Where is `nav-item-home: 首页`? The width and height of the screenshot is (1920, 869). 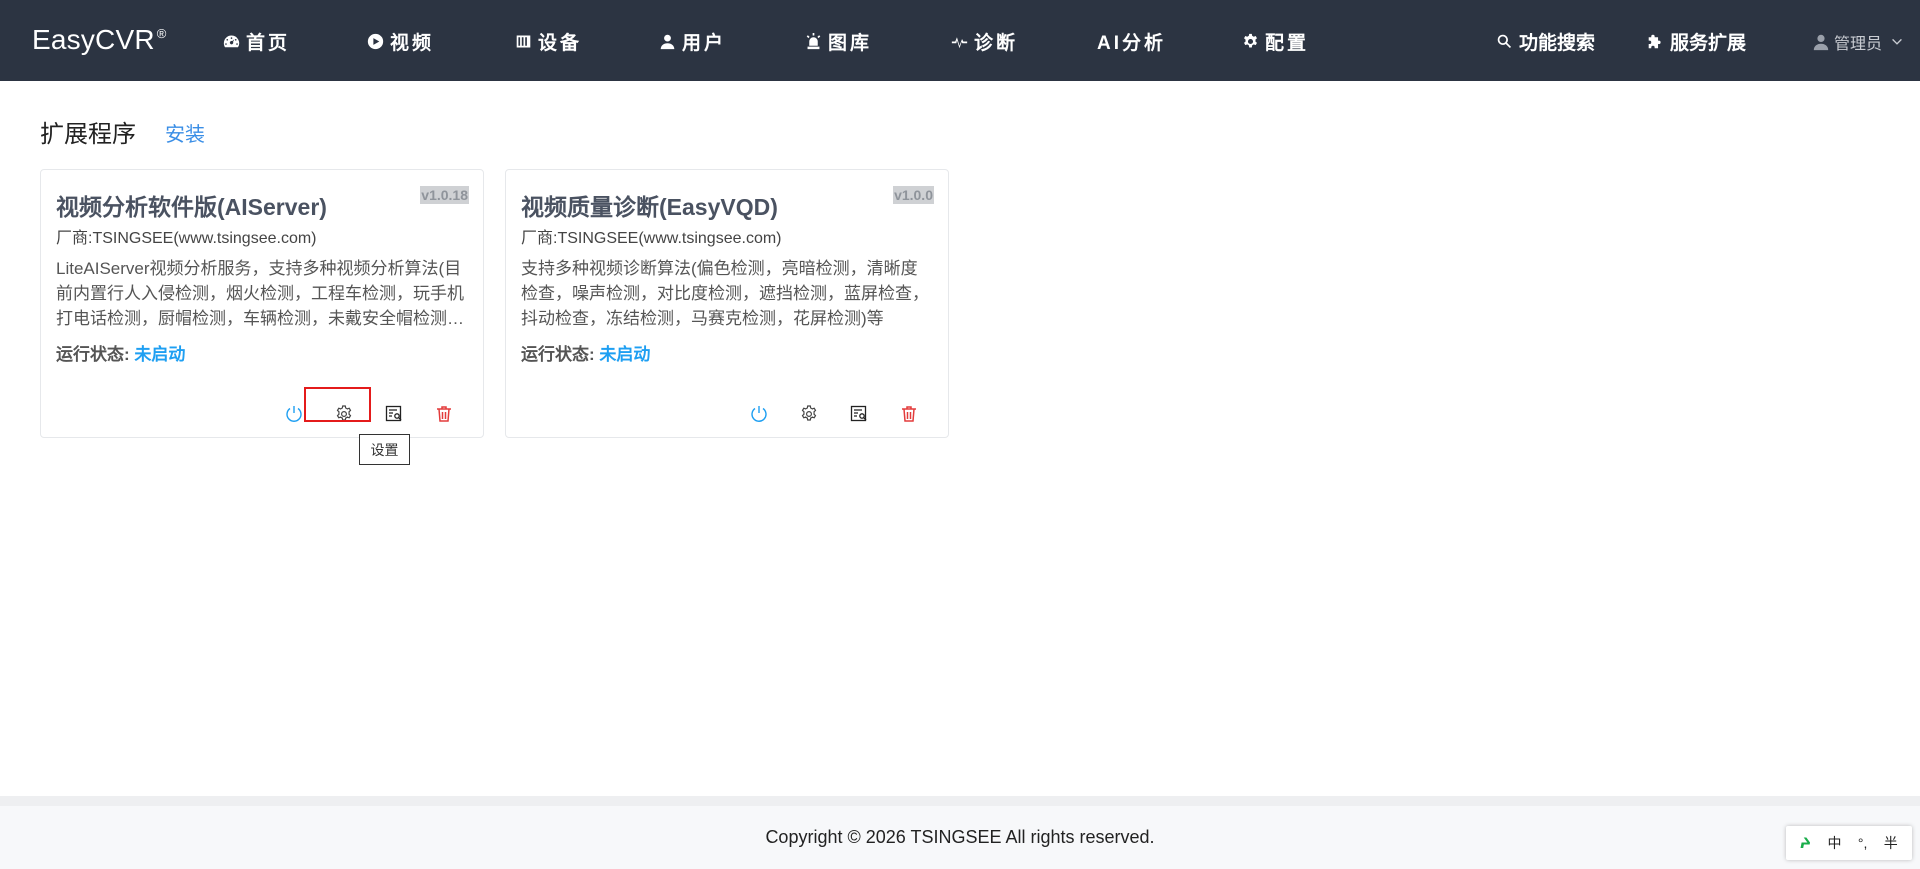
nav-item-home: 首页 is located at coordinates (256, 41).